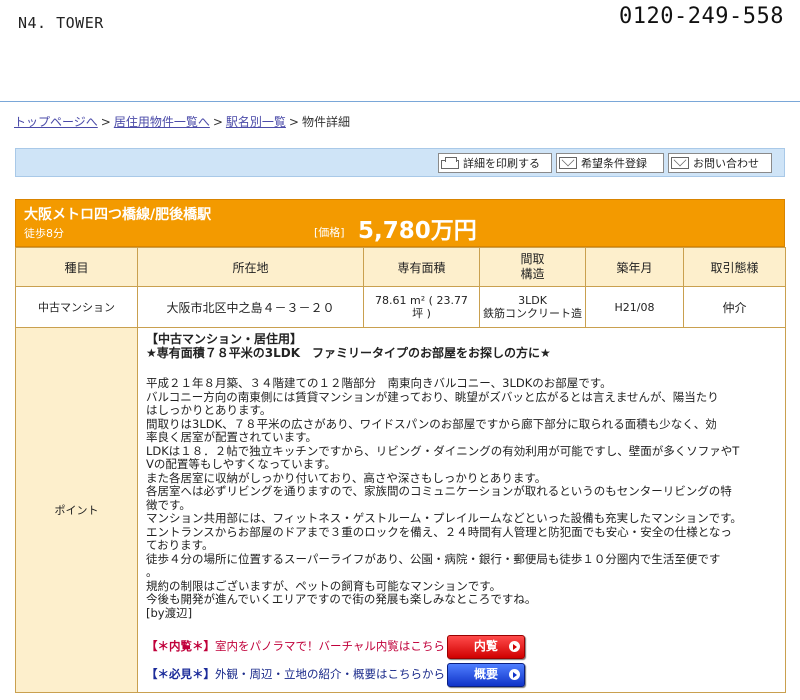 The height and width of the screenshot is (700, 800). I want to click on table-header-row: 種目 所在地 専有面積 間取 構造 築年月 取引態様, so click(400, 267).